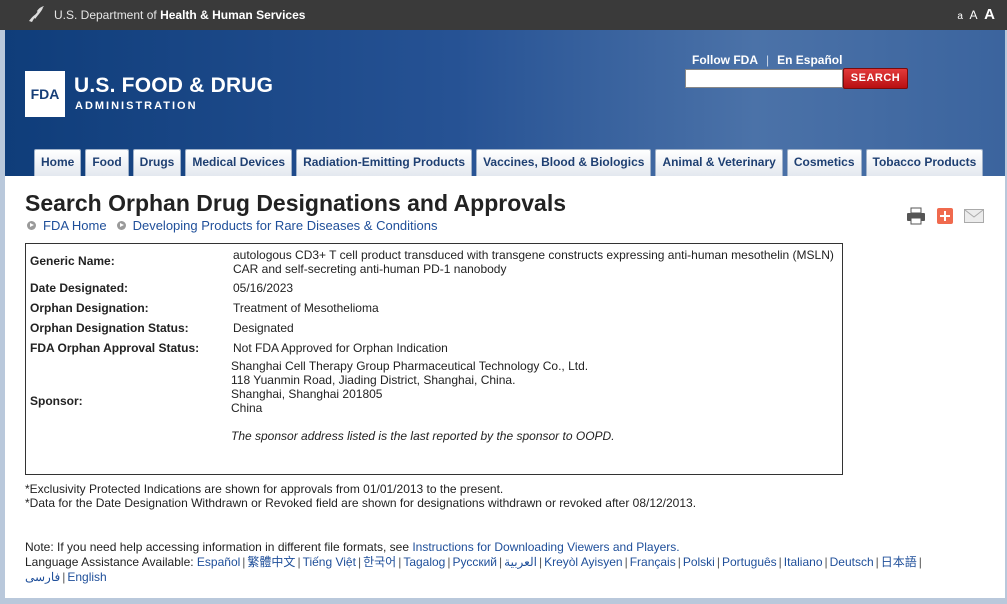 The image size is (1007, 604). I want to click on lang-link-farsi: فارسی, so click(42, 577).